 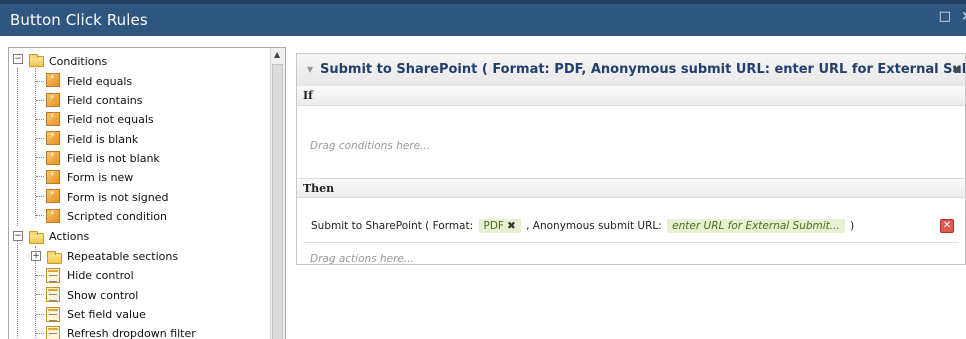 I want to click on action-prefix: Submit to SharePoint ( Format:, so click(x=392, y=226).